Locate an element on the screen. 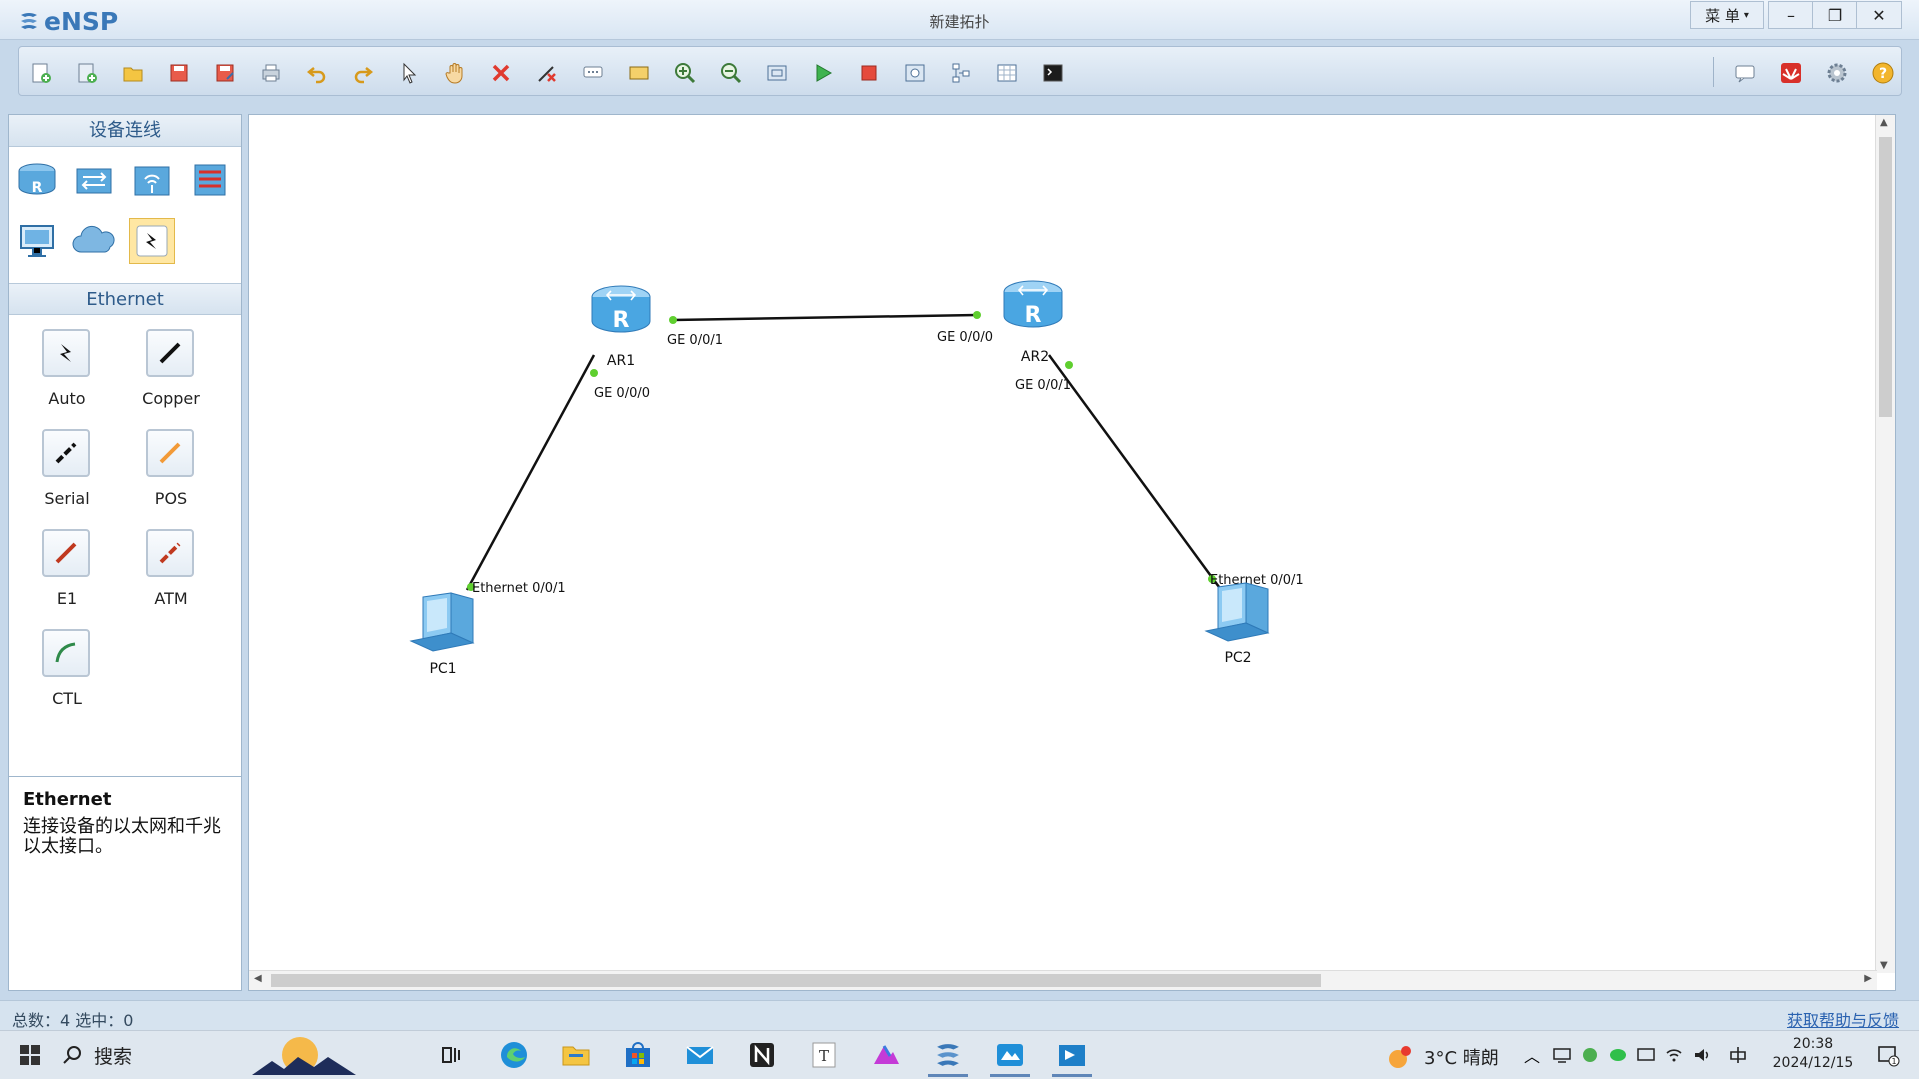  new-topology-icon is located at coordinates (41, 73).